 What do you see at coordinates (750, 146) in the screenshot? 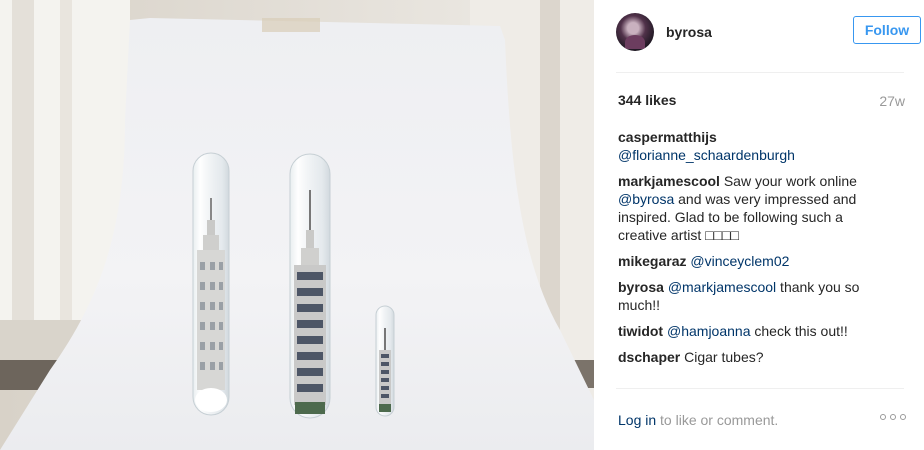
I see `comment-item: caspermatthijs @florianne_schaardenburgh` at bounding box center [750, 146].